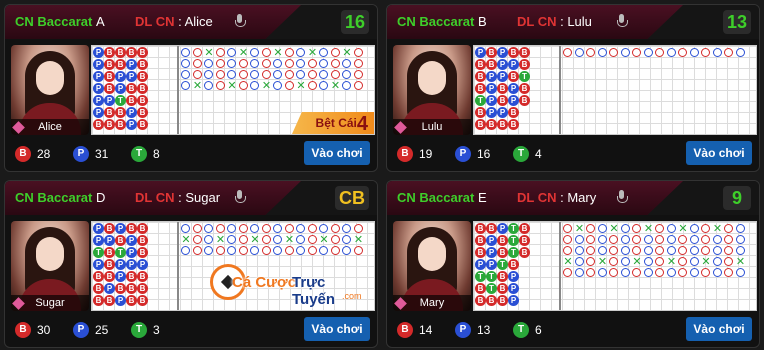 The height and width of the screenshot is (350, 764). I want to click on table-footer: B 19 P 16 T4 Vào chơi, so click(573, 153).